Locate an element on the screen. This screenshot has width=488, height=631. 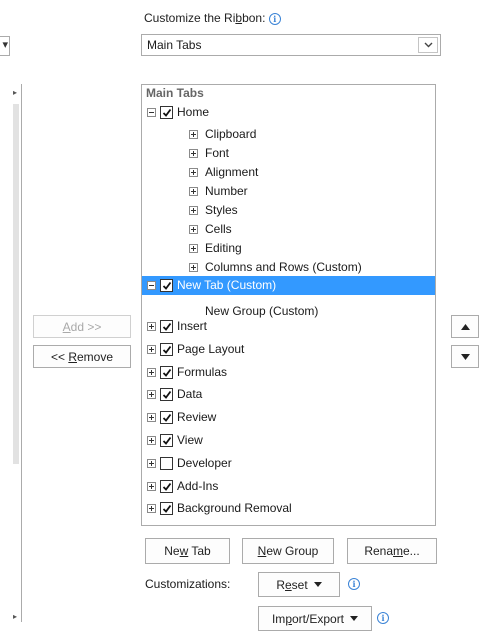
tree-item-tab: Background Removal is located at coordinates (288, 508).